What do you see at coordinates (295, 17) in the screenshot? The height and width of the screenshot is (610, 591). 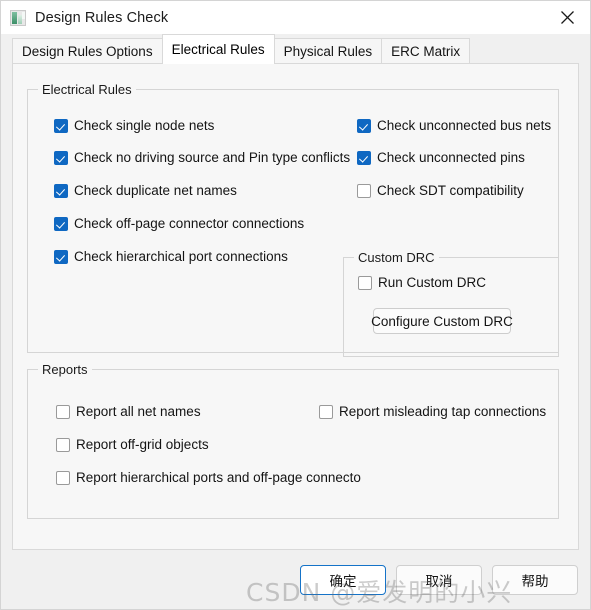 I see `title-bar: Design Rules Check` at bounding box center [295, 17].